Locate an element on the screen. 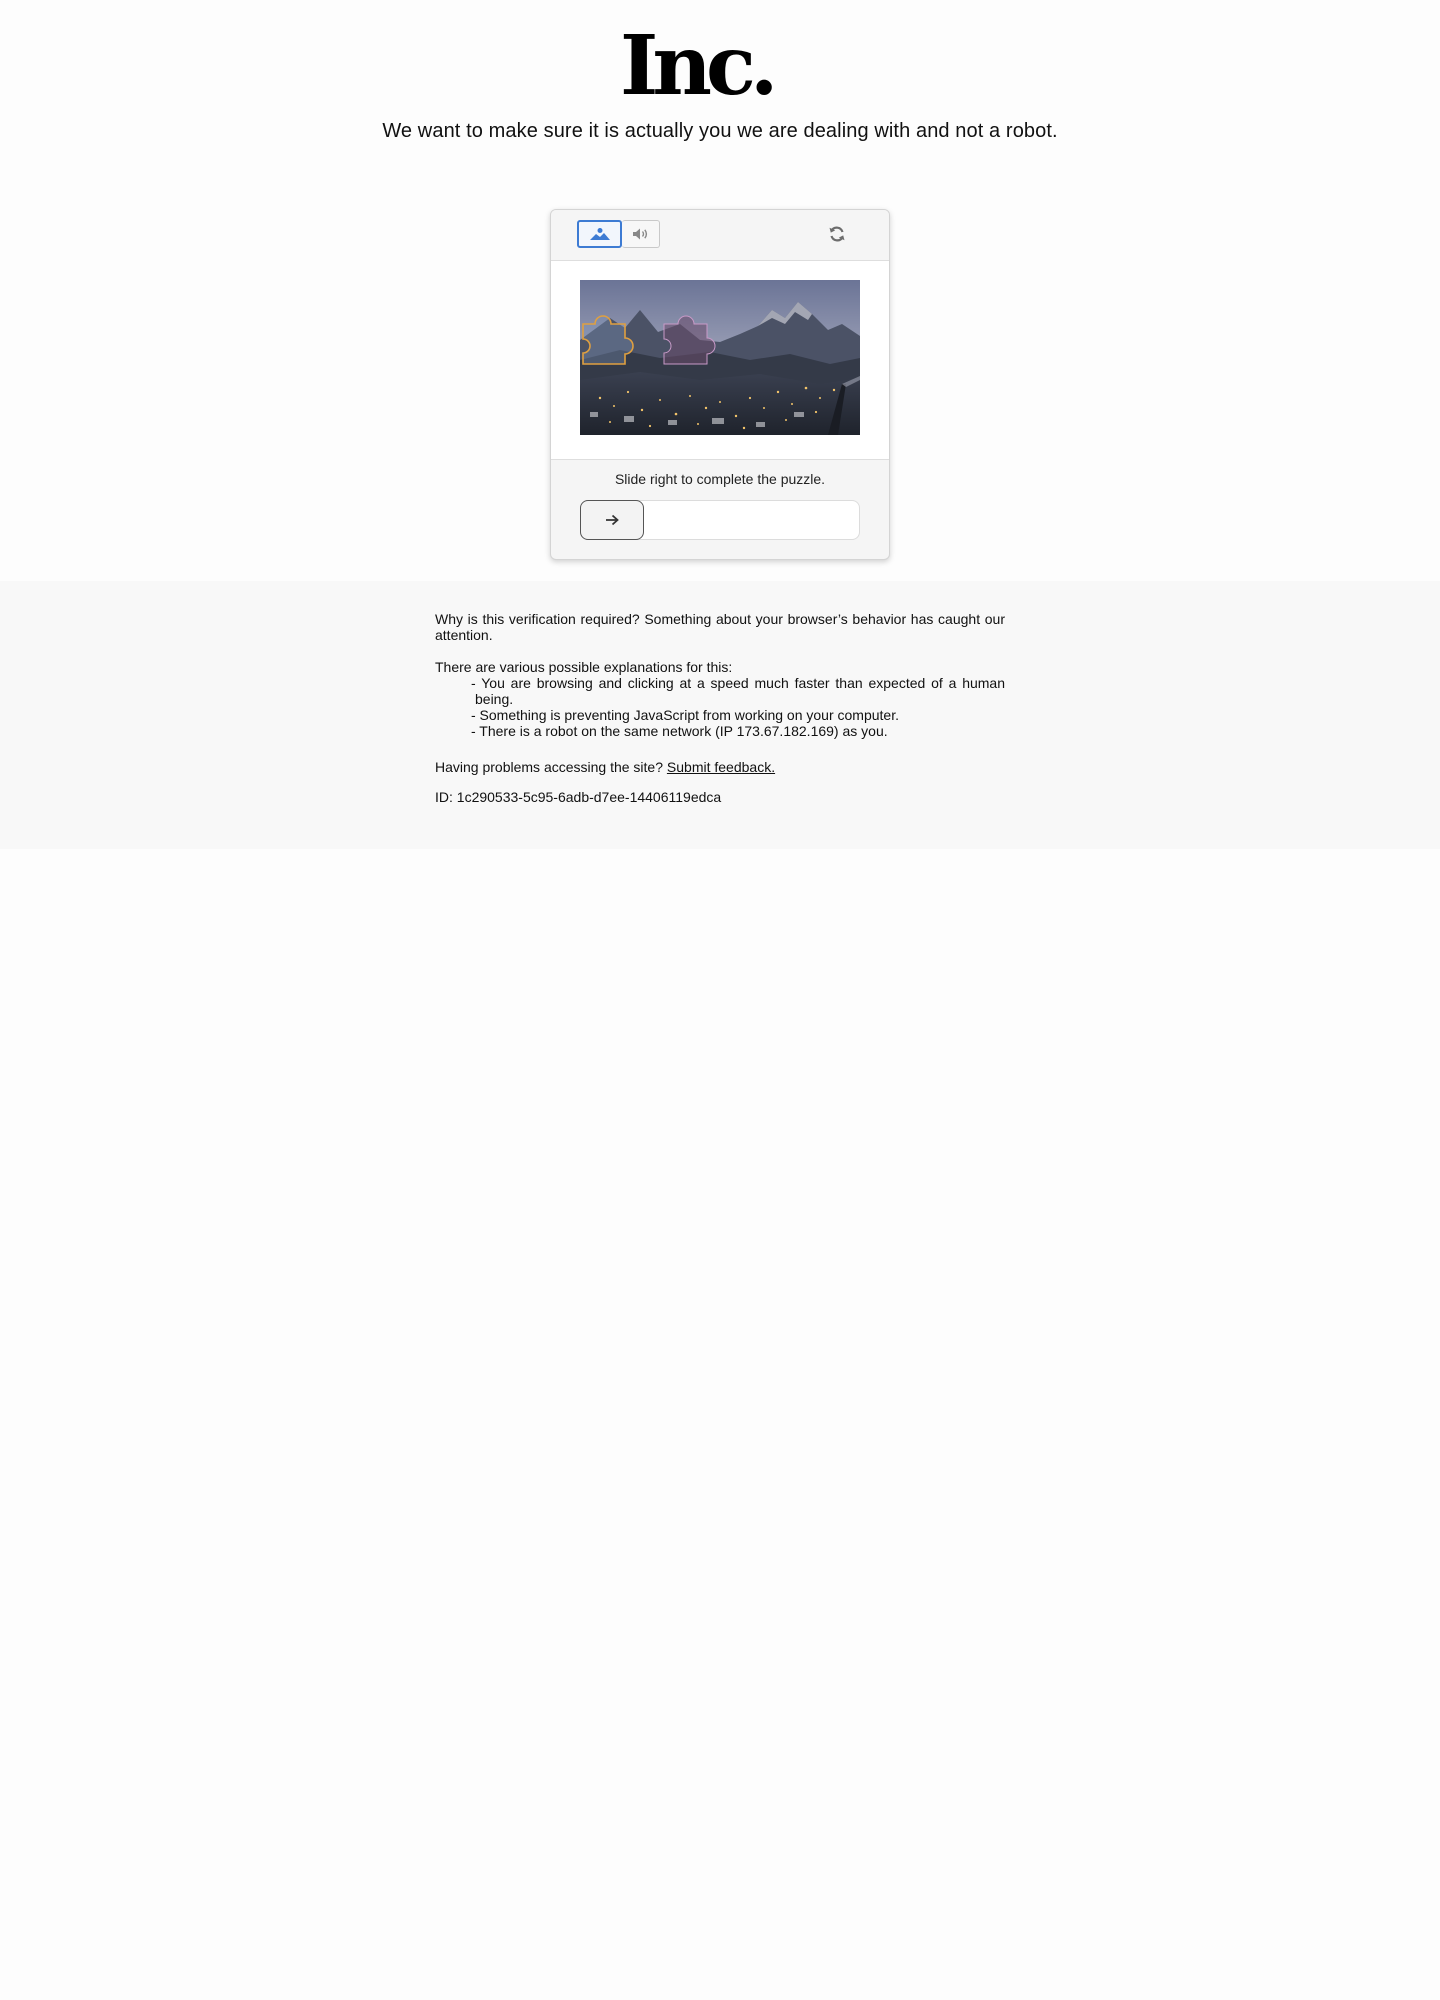  arrow-right-icon is located at coordinates (612, 520).